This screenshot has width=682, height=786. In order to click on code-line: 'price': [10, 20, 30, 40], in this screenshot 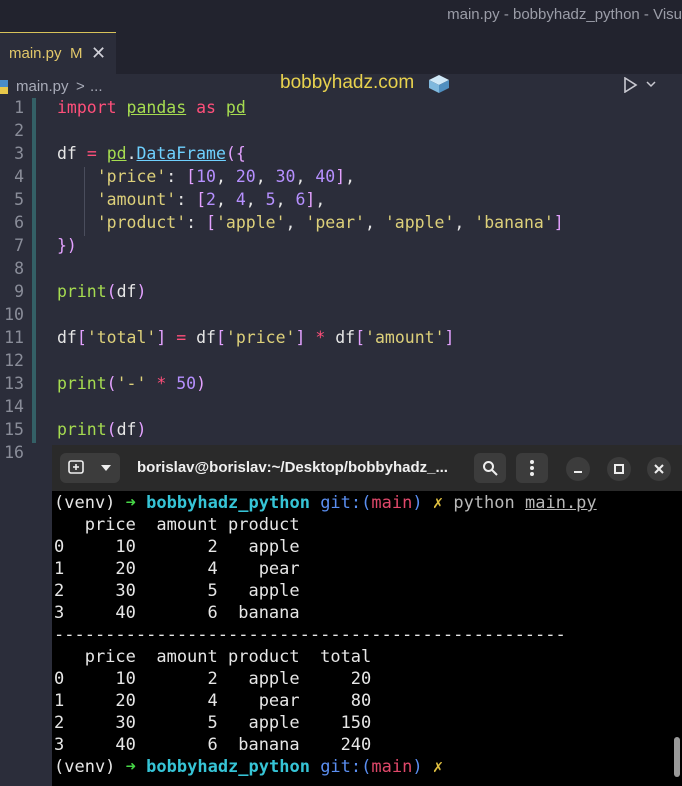, I will do `click(226, 176)`.